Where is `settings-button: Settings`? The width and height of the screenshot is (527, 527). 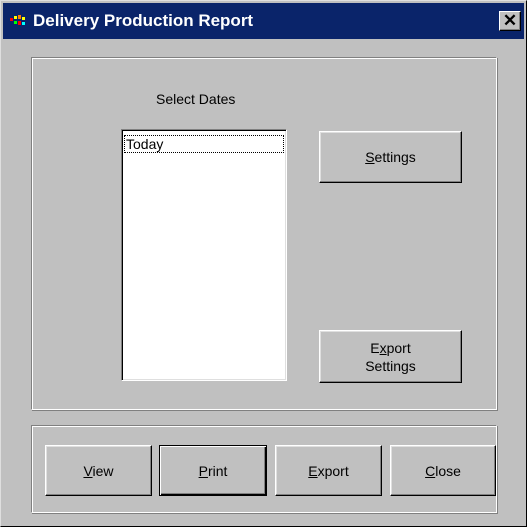
settings-button: Settings is located at coordinates (390, 157).